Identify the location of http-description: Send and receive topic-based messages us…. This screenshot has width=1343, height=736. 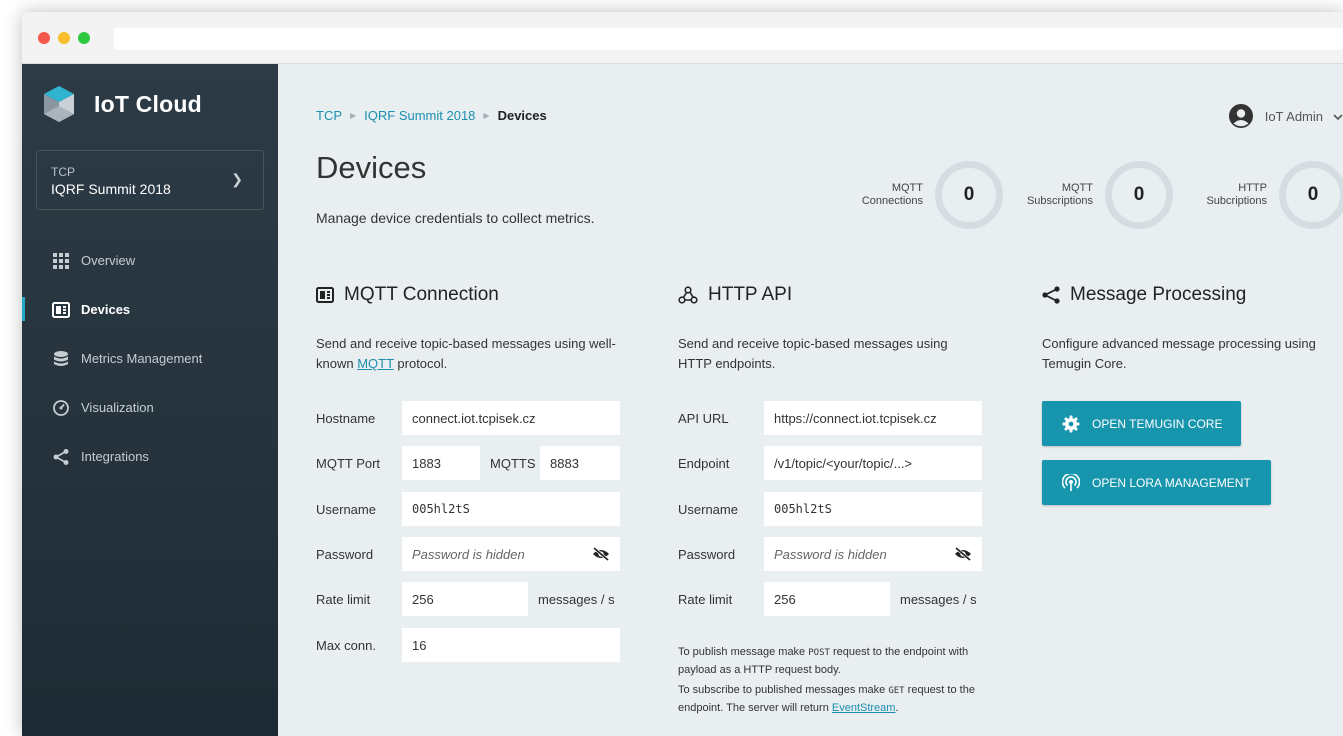
(813, 353).